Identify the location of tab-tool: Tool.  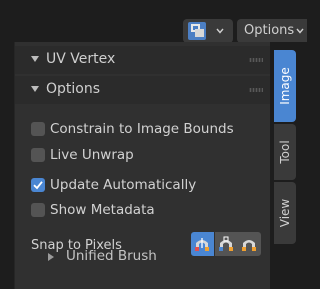
(285, 152).